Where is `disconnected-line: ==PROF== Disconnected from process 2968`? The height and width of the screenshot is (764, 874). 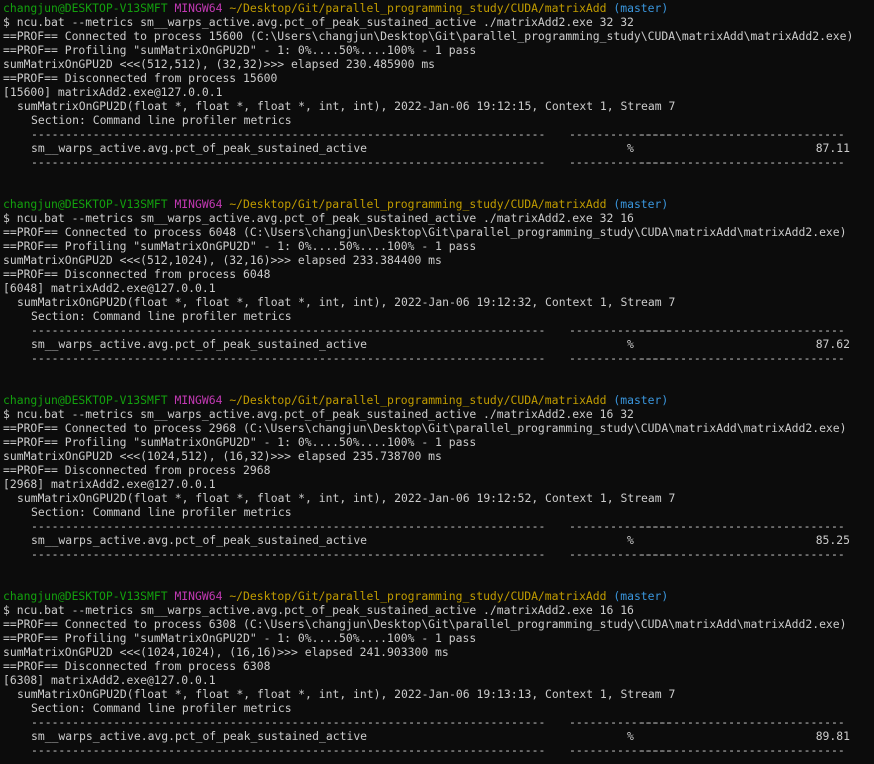
disconnected-line: ==PROF== Disconnected from process 2968 is located at coordinates (137, 470).